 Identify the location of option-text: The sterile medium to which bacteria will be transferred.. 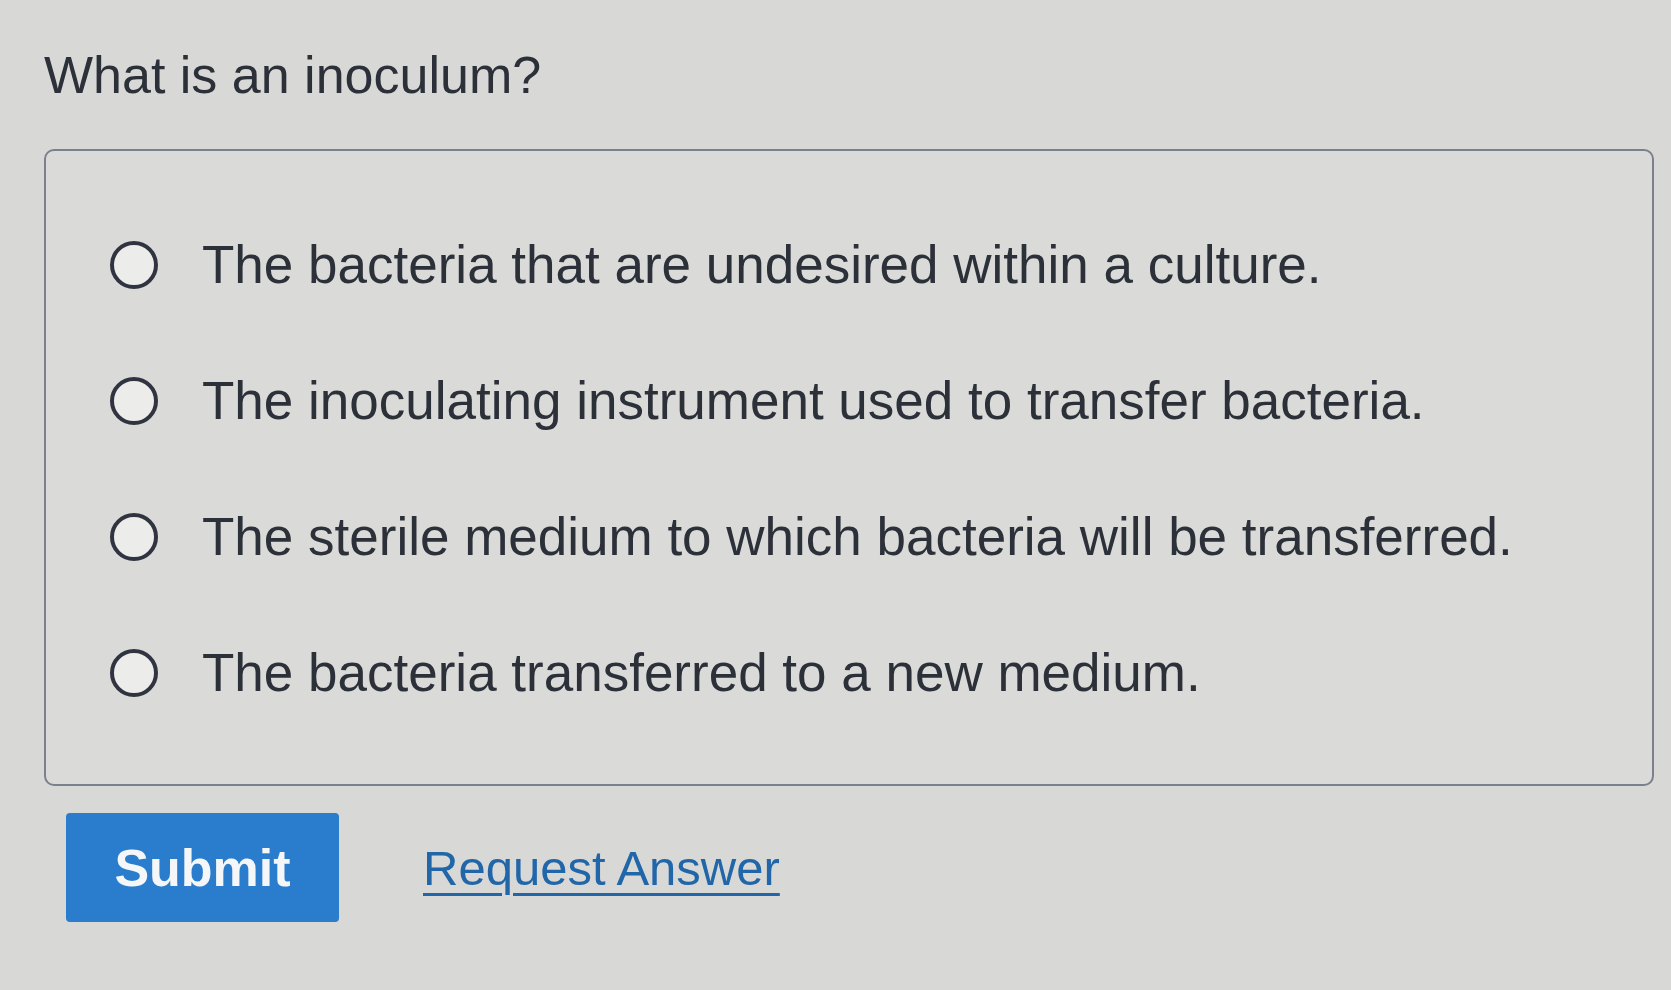
(857, 537).